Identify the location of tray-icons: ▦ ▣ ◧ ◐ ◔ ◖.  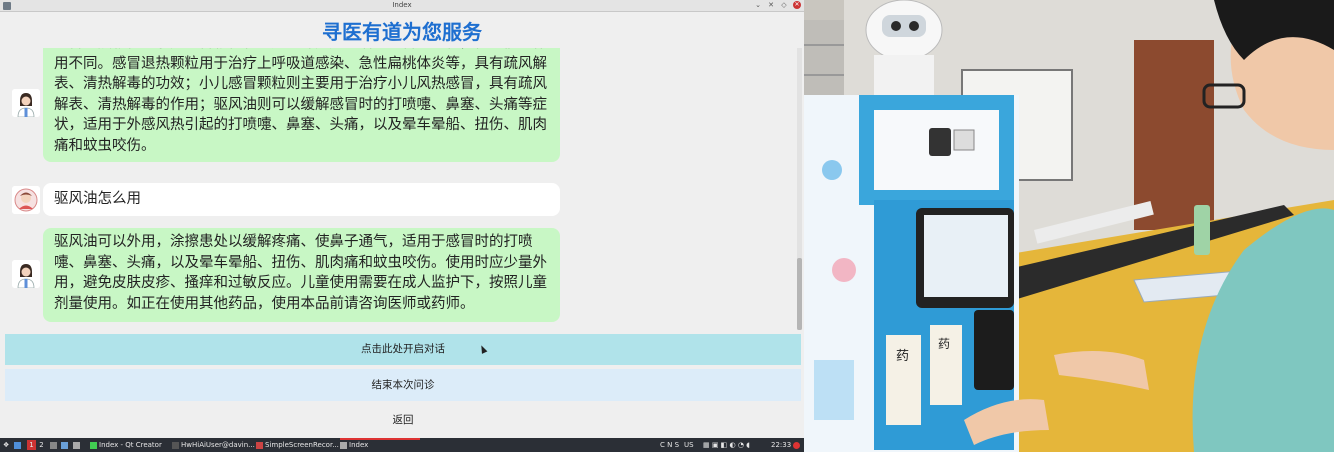
(726, 445).